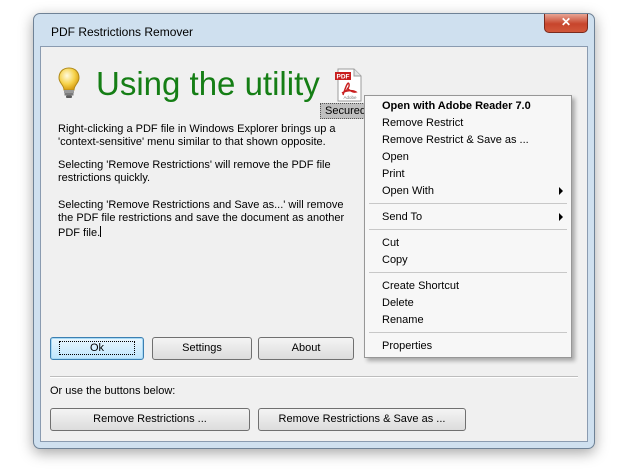 The width and height of the screenshot is (638, 471). What do you see at coordinates (422, 123) in the screenshot?
I see `menu-item-remove-restrict: Remove Restrict` at bounding box center [422, 123].